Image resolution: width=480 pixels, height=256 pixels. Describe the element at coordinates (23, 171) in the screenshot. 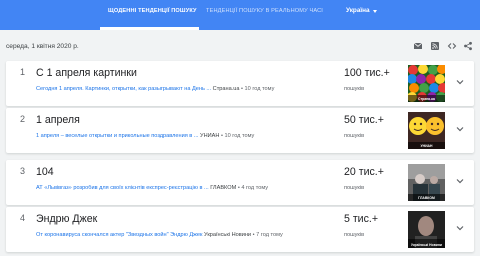

I see `trend-rank: 3` at that location.